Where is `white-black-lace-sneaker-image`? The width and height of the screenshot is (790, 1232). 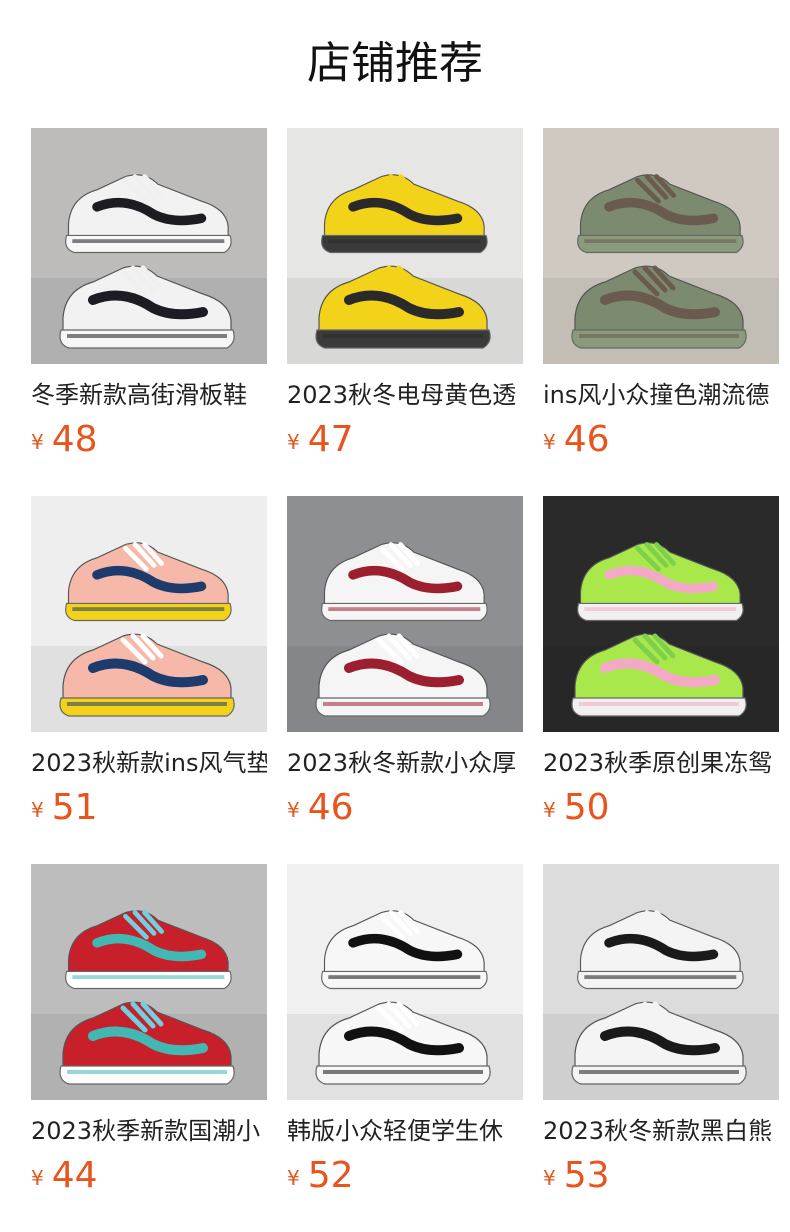 white-black-lace-sneaker-image is located at coordinates (405, 982).